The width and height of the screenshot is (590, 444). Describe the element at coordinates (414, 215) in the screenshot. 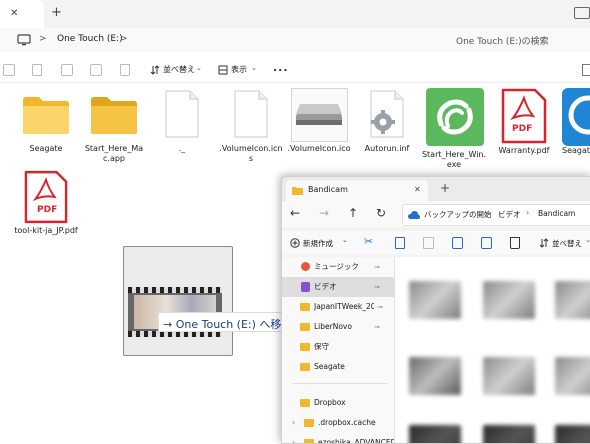

I see `backup-cloud-icon` at that location.